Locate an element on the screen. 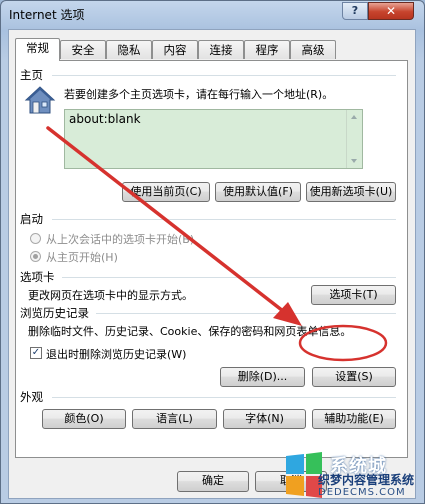 This screenshot has width=425, height=504. use-default-button: 使用默认值(F) is located at coordinates (258, 192).